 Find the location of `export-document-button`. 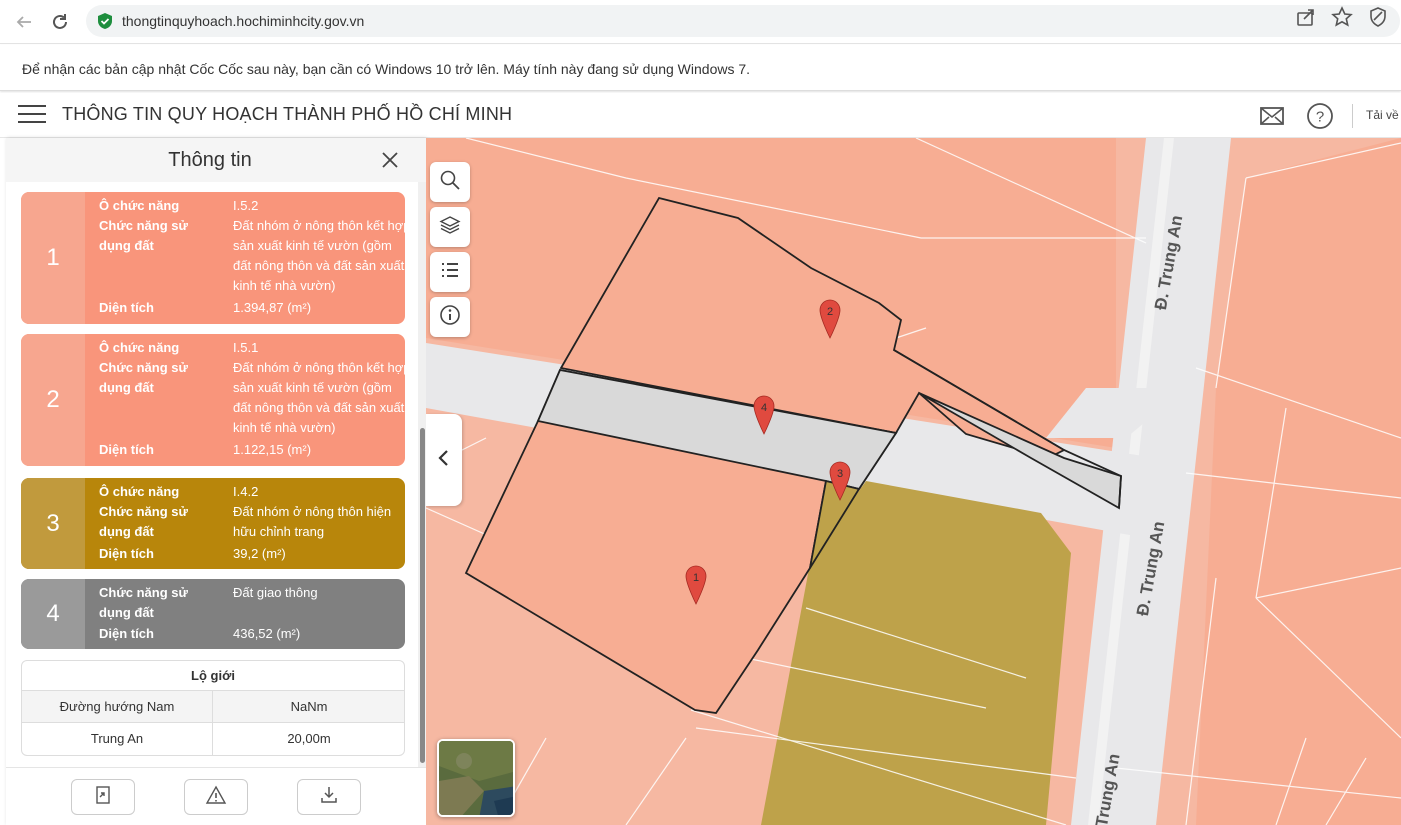

export-document-button is located at coordinates (103, 797).